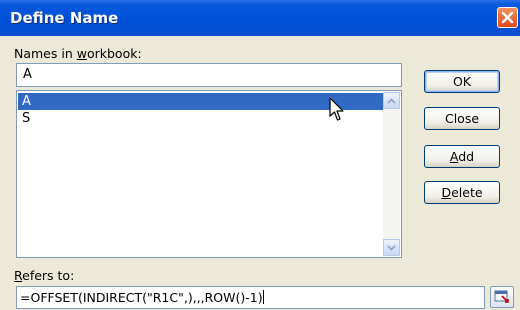 The width and height of the screenshot is (520, 310). I want to click on collapse-dialog-icon, so click(502, 297).